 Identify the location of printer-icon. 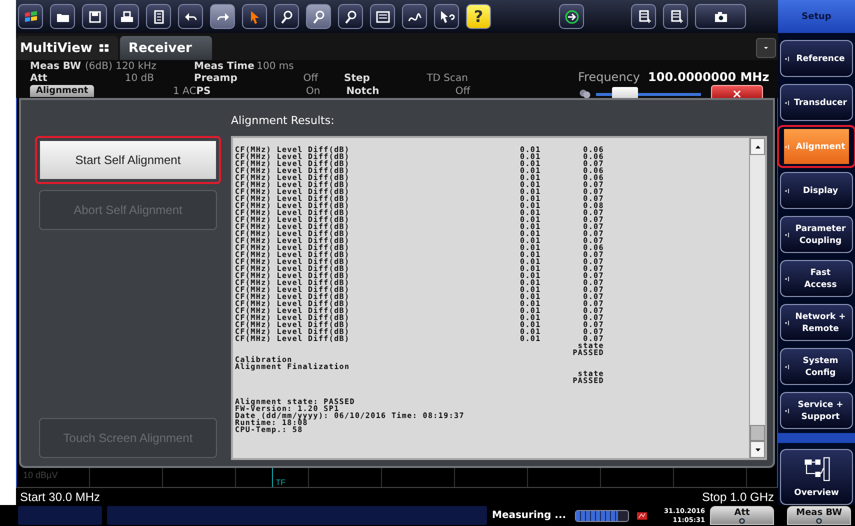
(126, 16).